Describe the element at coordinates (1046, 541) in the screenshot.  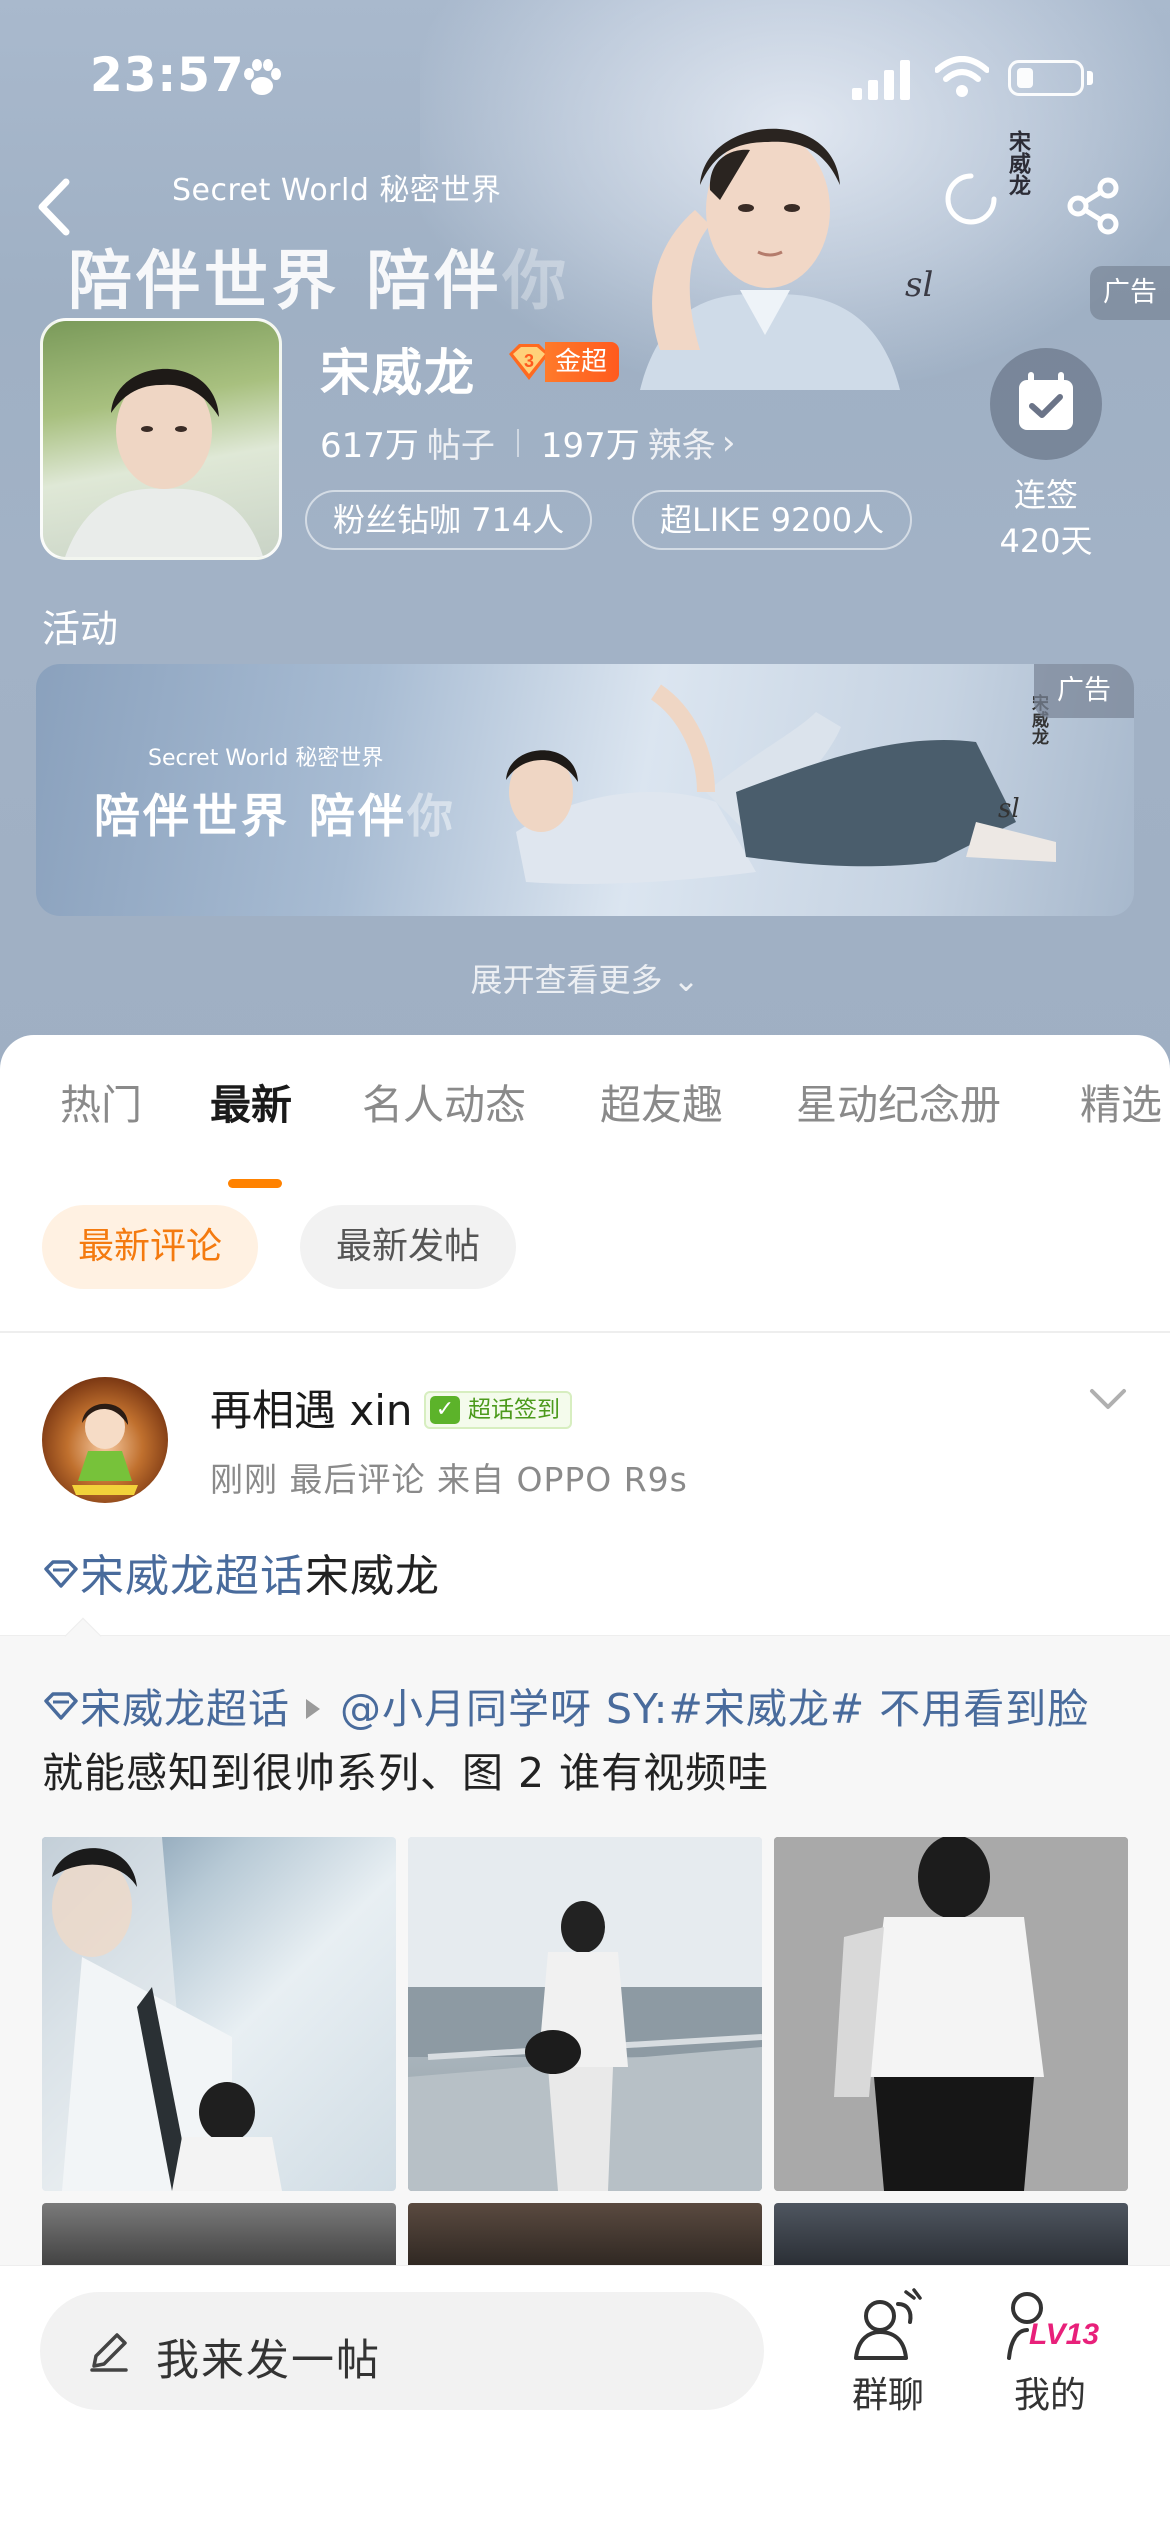
I see `checkin-days: 420天` at that location.